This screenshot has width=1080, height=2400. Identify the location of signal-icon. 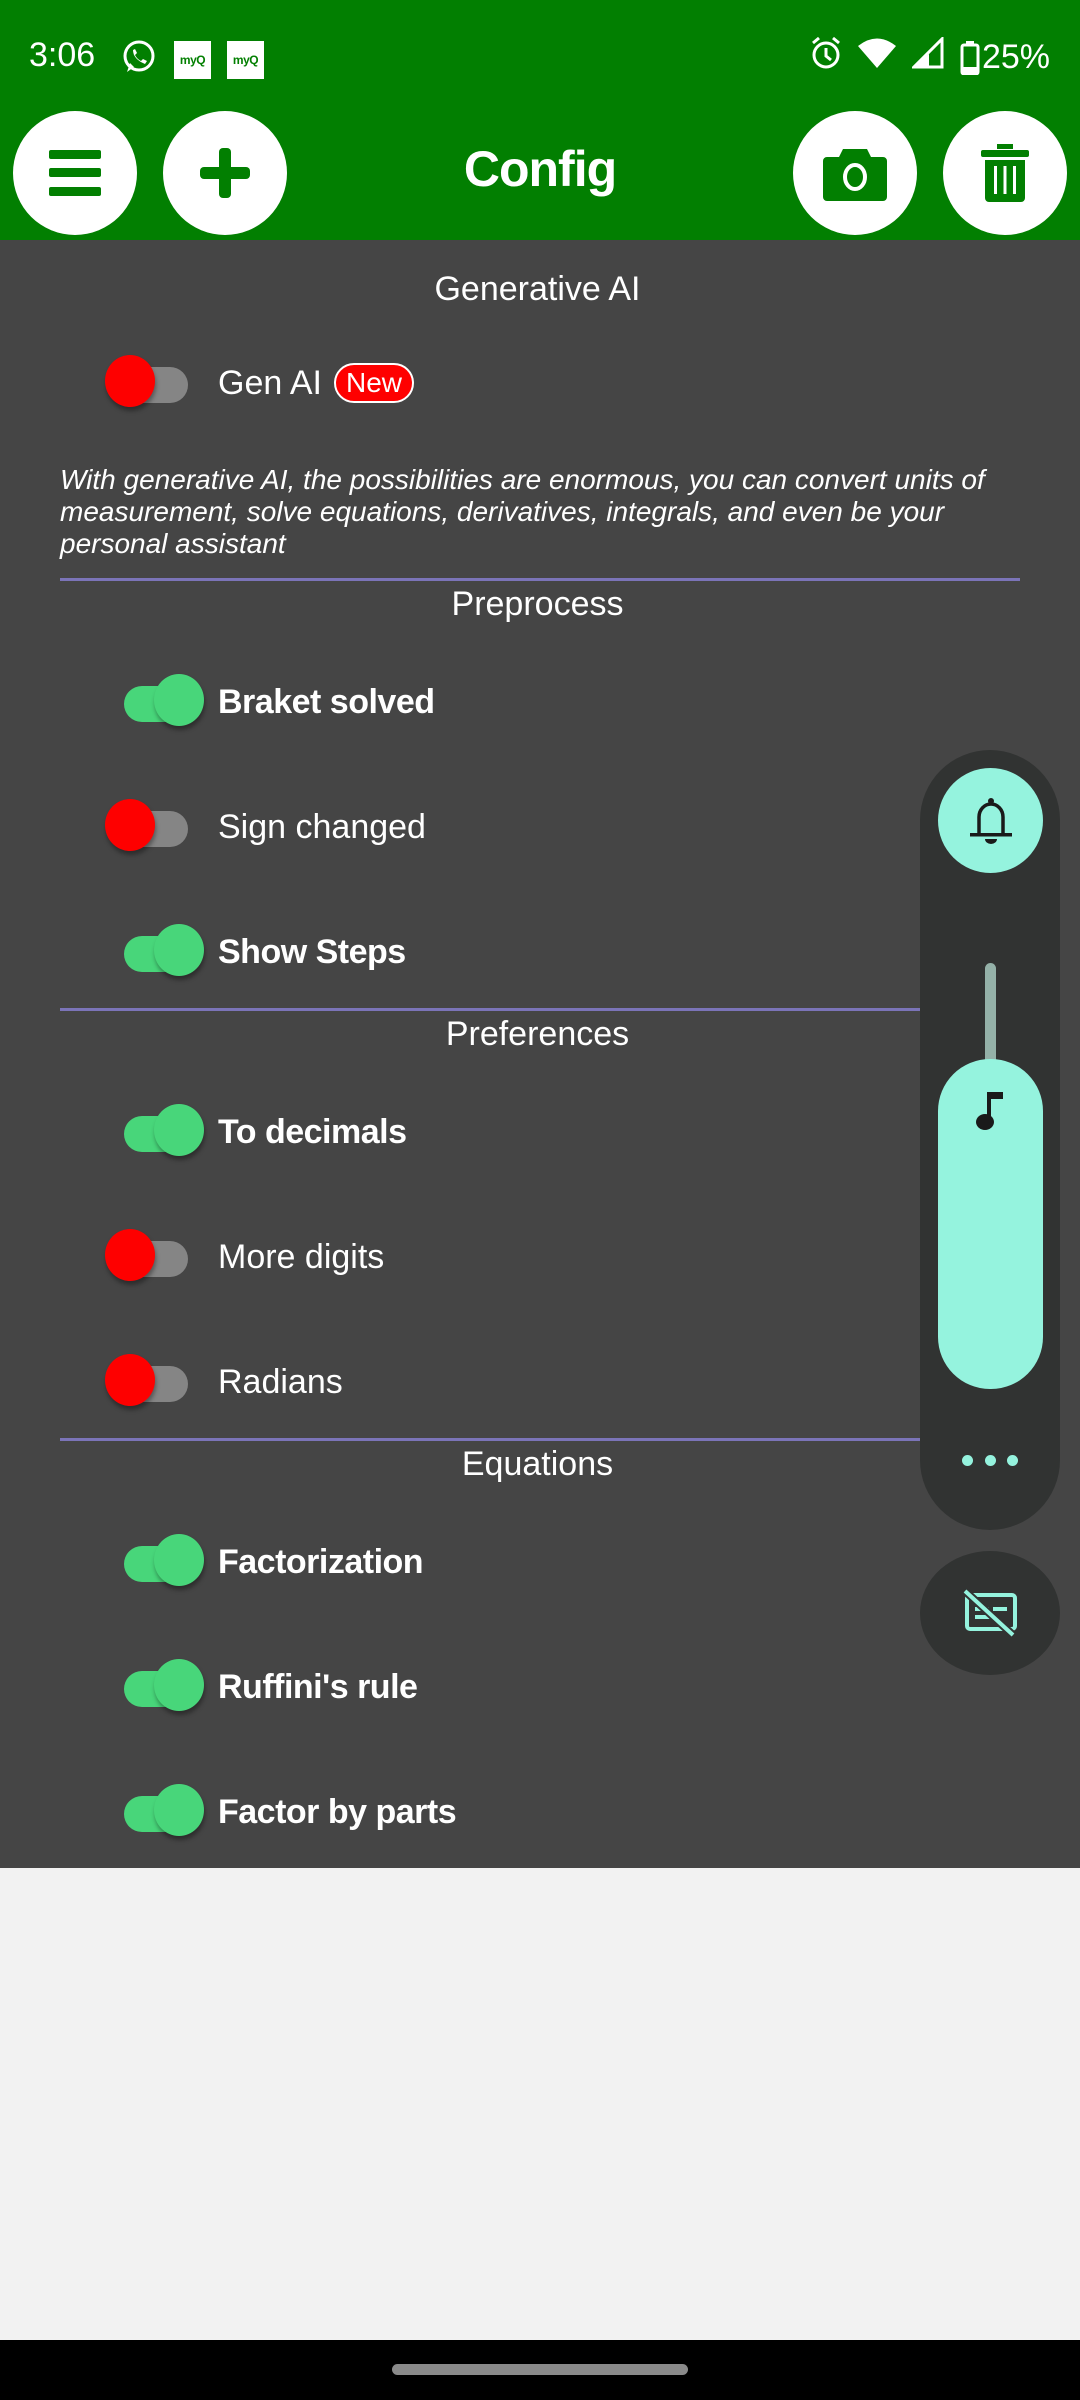
(927, 56).